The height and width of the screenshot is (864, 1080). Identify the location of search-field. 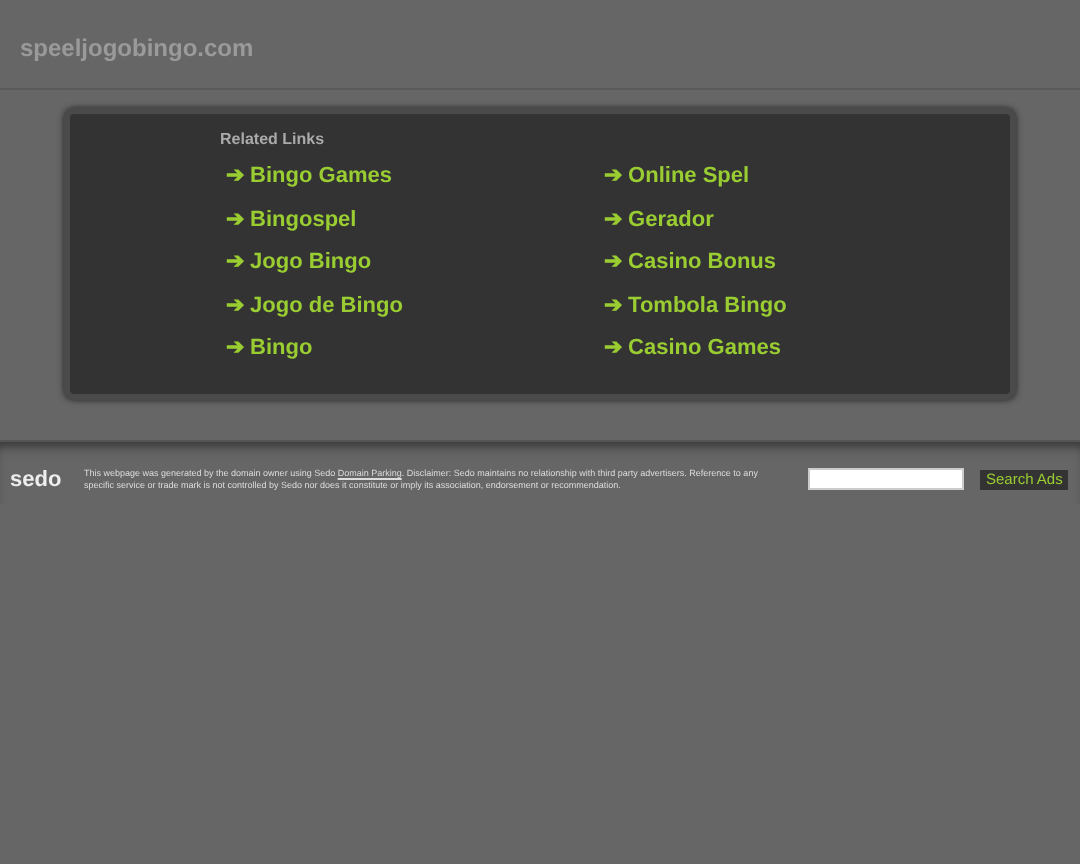
(886, 479).